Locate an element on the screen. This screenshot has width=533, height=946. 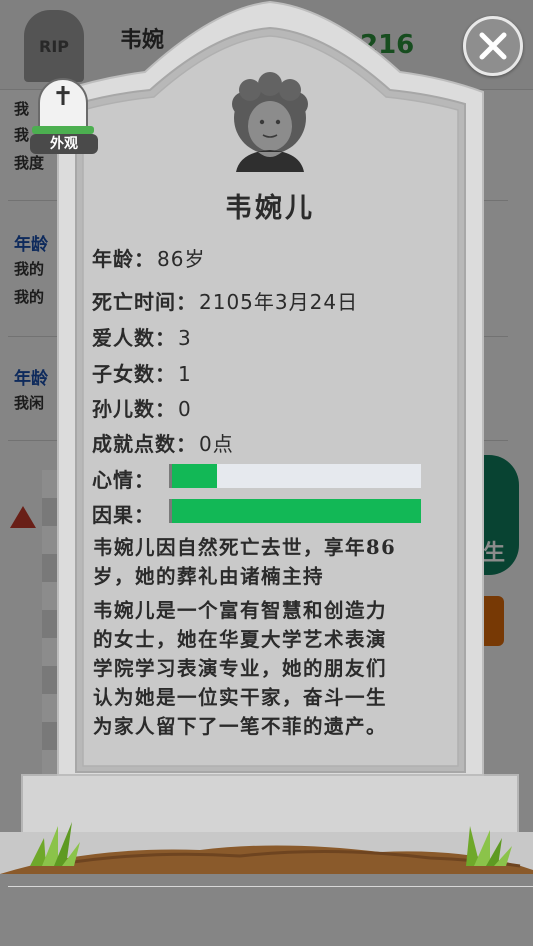
achievements-row: 成就点数： 0点 is located at coordinates (163, 442).